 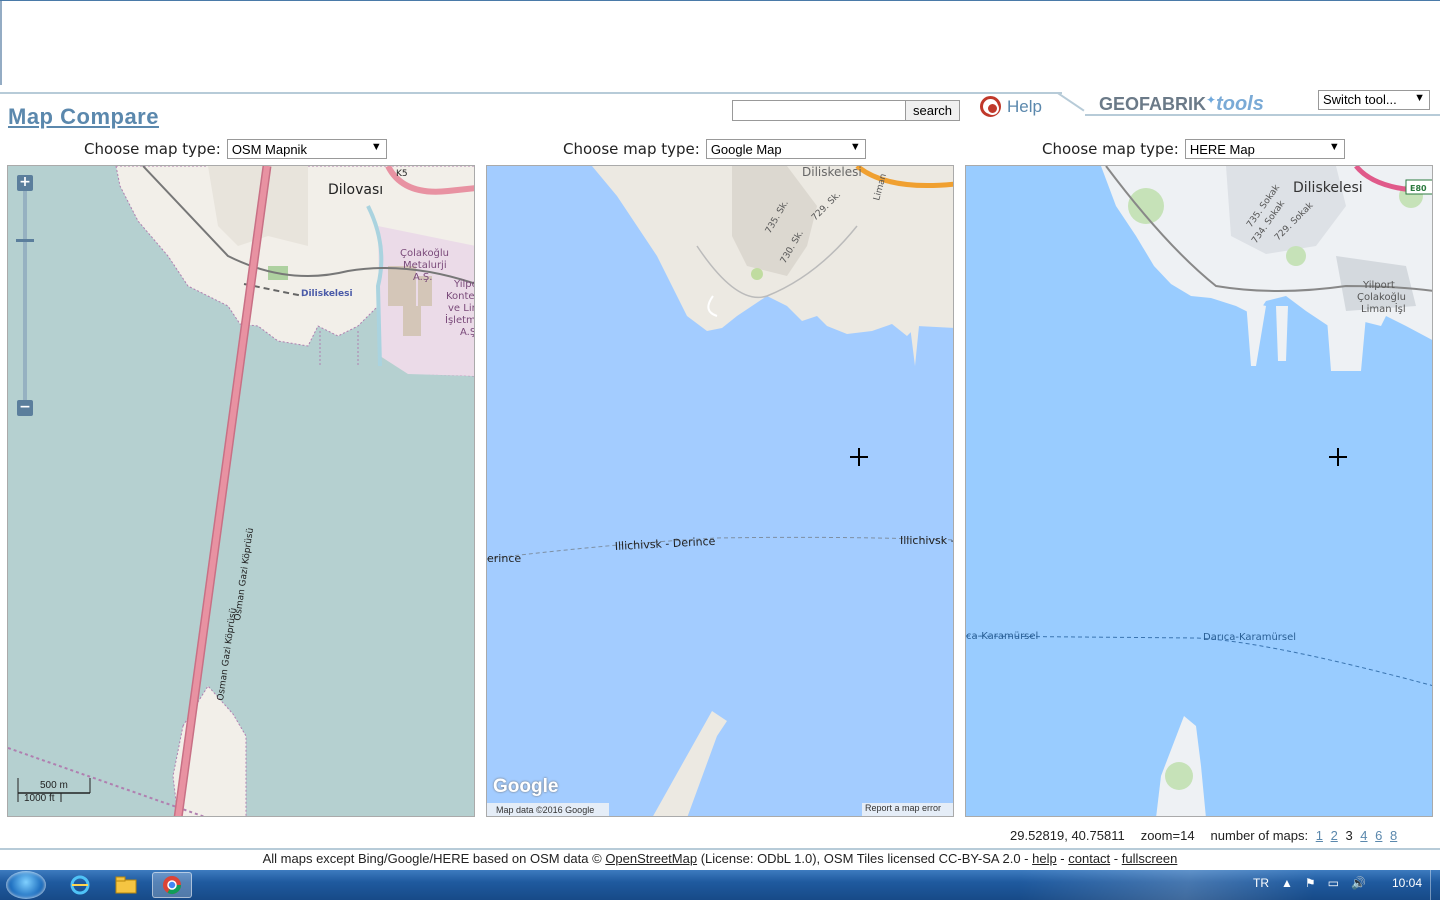 What do you see at coordinates (1249, 637) in the screenshot?
I see `here-label-ferry-2: Darıca-Karamürsel` at bounding box center [1249, 637].